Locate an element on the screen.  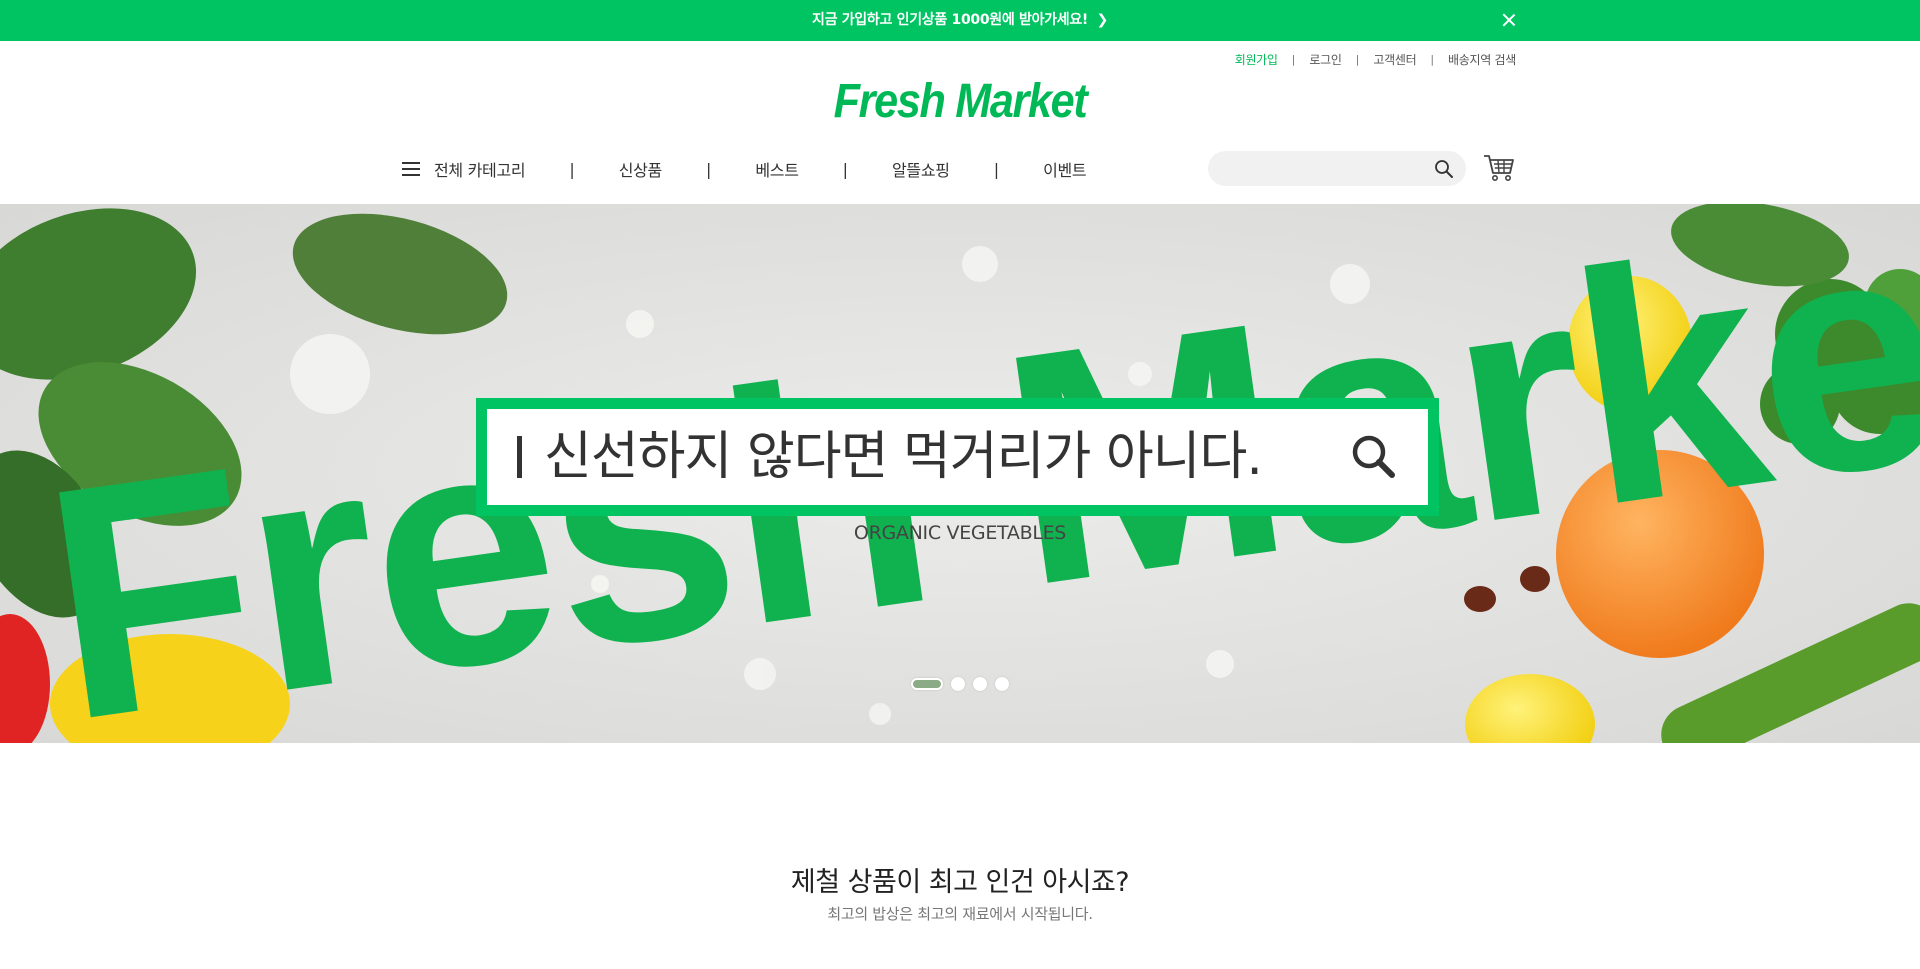
chevron-right-icon: ❯ is located at coordinates (1102, 20).